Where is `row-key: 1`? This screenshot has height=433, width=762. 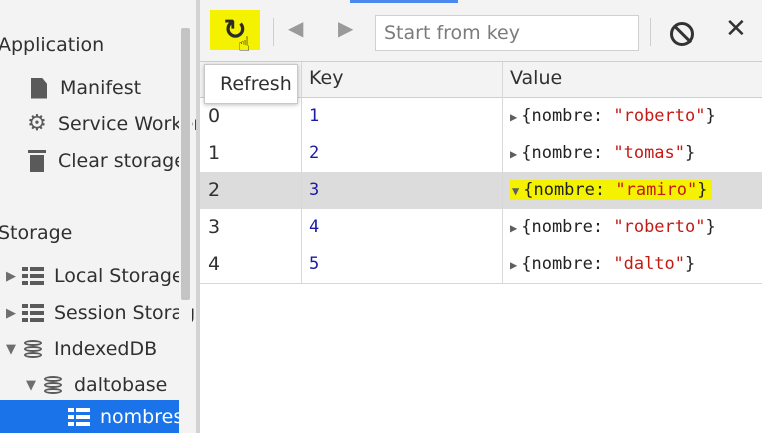
row-key: 1 is located at coordinates (314, 116).